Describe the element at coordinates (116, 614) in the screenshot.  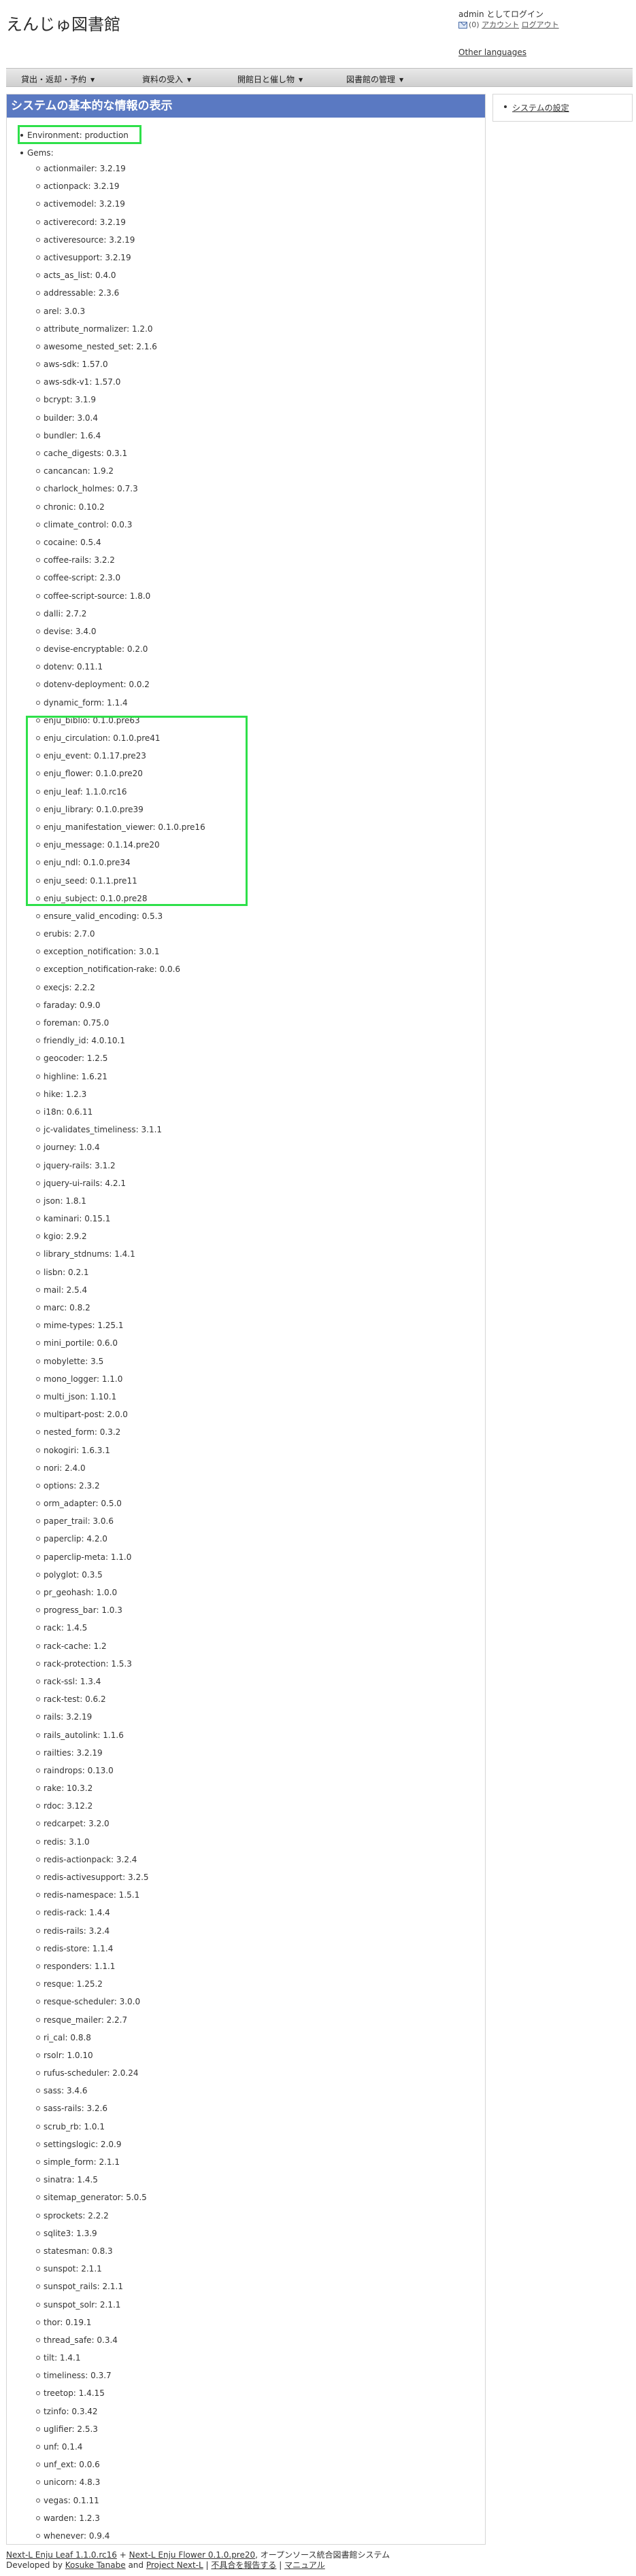
I see `gem-list-item: dalli: 2.7.2` at that location.